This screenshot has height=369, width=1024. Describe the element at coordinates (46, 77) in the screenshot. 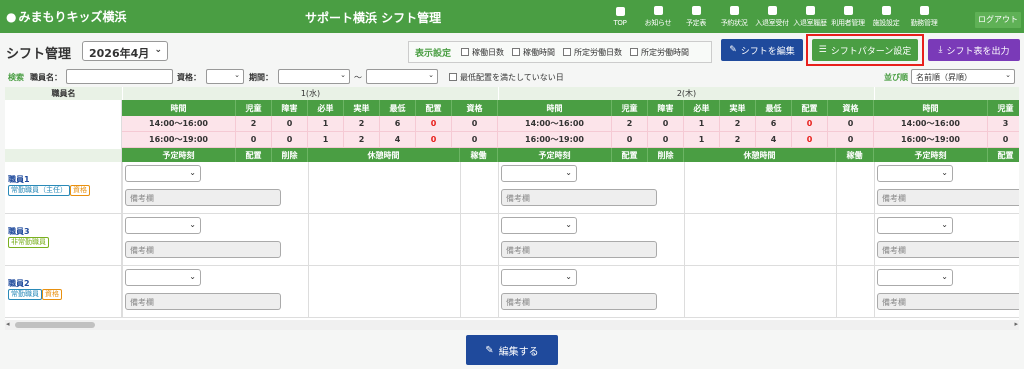

I see `staff-name-label: 職員名：` at that location.